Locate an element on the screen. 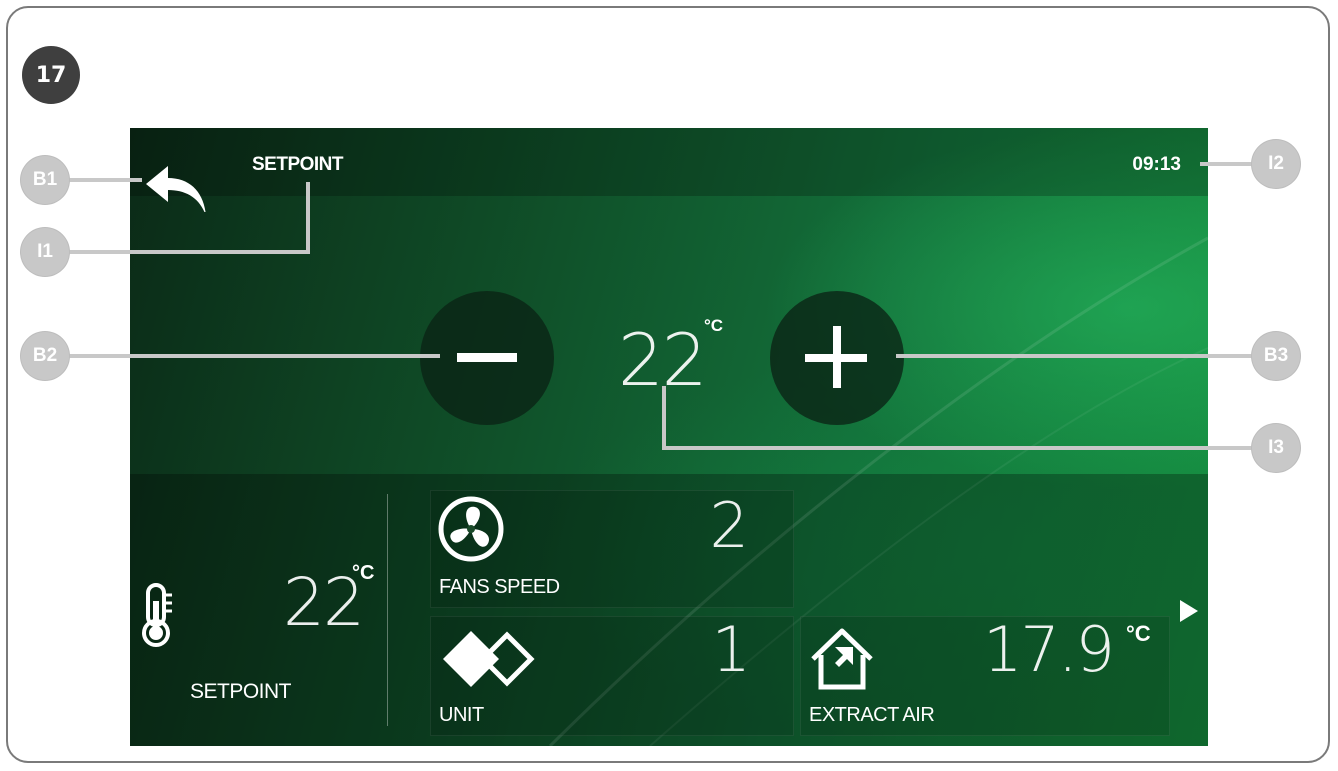 The height and width of the screenshot is (771, 1338). fans-speed-label: FANS SPEED is located at coordinates (499, 587).